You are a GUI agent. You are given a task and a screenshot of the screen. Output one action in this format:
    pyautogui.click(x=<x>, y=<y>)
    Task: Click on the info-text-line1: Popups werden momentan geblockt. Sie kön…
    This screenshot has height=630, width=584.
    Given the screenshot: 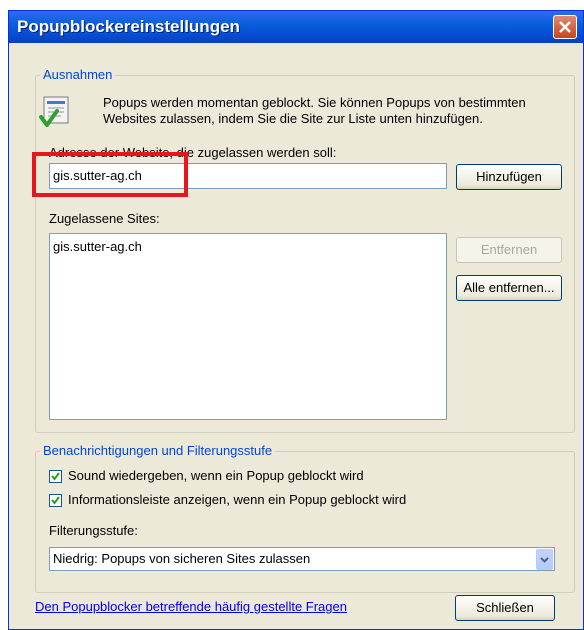 What is the action you would take?
    pyautogui.click(x=314, y=102)
    